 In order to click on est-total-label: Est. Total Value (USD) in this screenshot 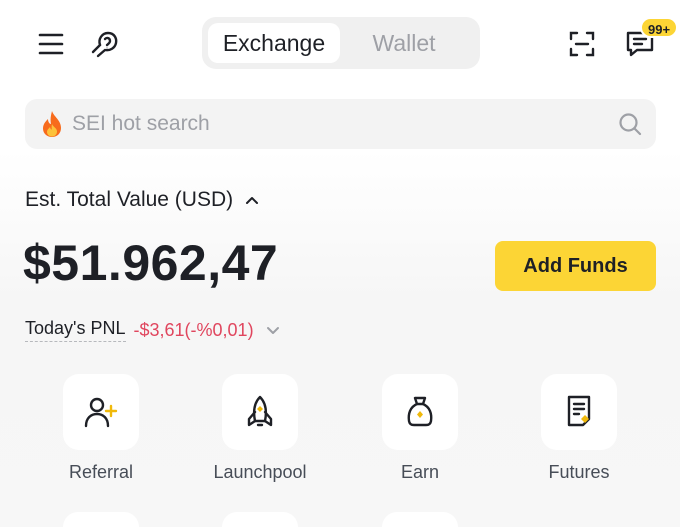, I will do `click(129, 199)`.